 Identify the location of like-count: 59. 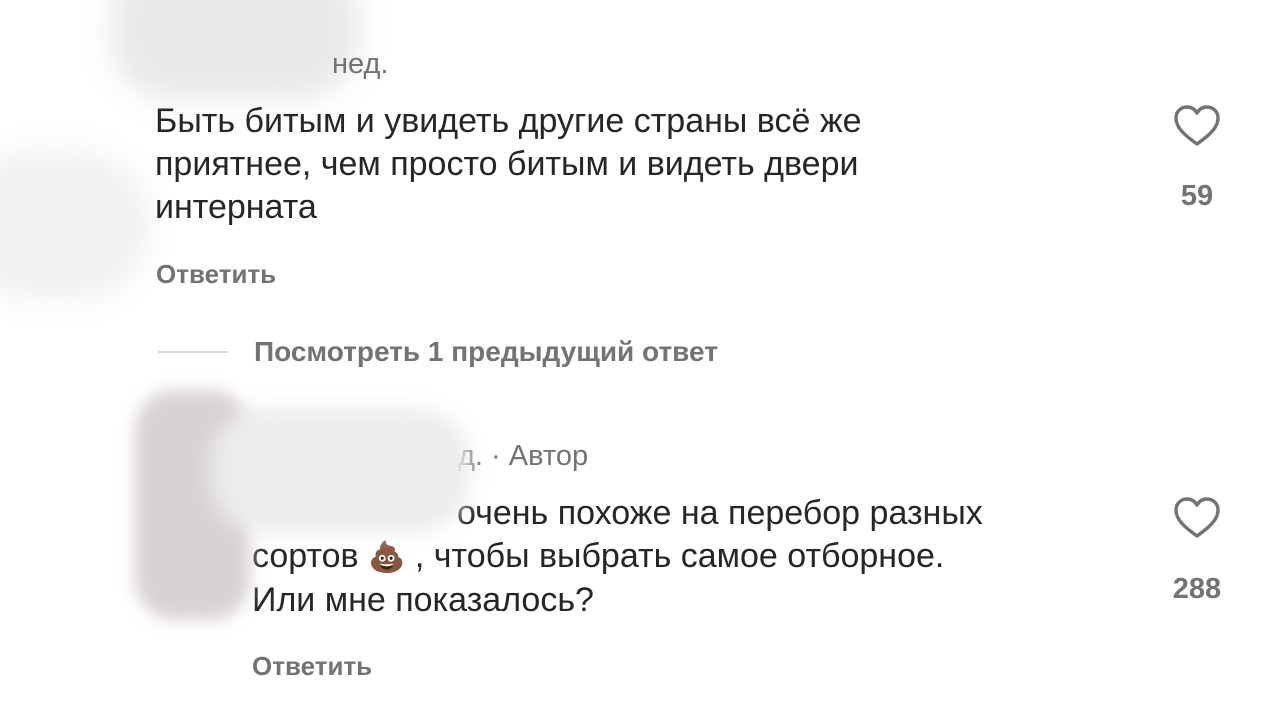
(1197, 196).